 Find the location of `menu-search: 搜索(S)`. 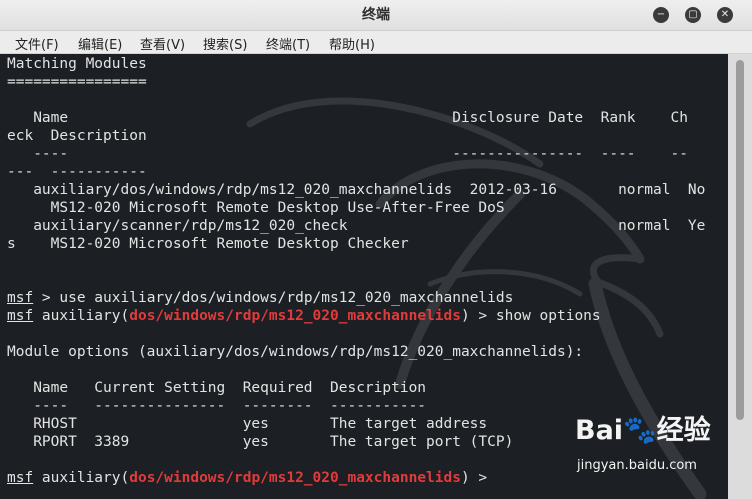

menu-search: 搜索(S) is located at coordinates (225, 43).